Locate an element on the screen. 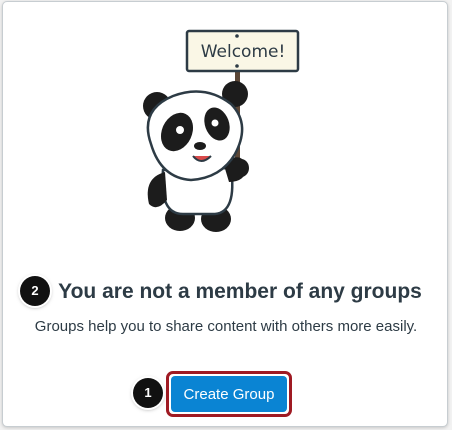 This screenshot has width=452, height=430. welcome-sign: Welcome! is located at coordinates (242, 51).